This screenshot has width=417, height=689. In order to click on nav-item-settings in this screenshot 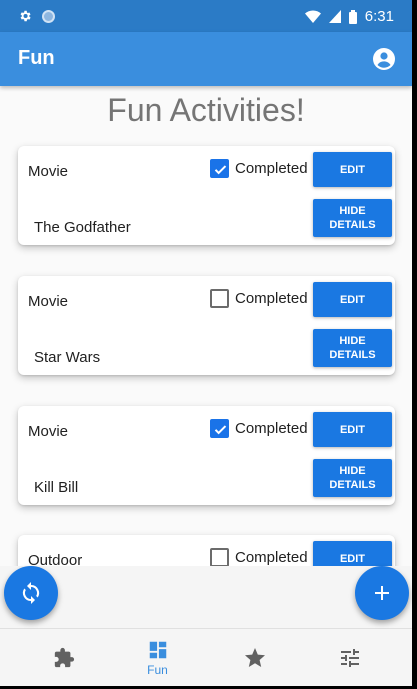, I will do `click(349, 657)`.